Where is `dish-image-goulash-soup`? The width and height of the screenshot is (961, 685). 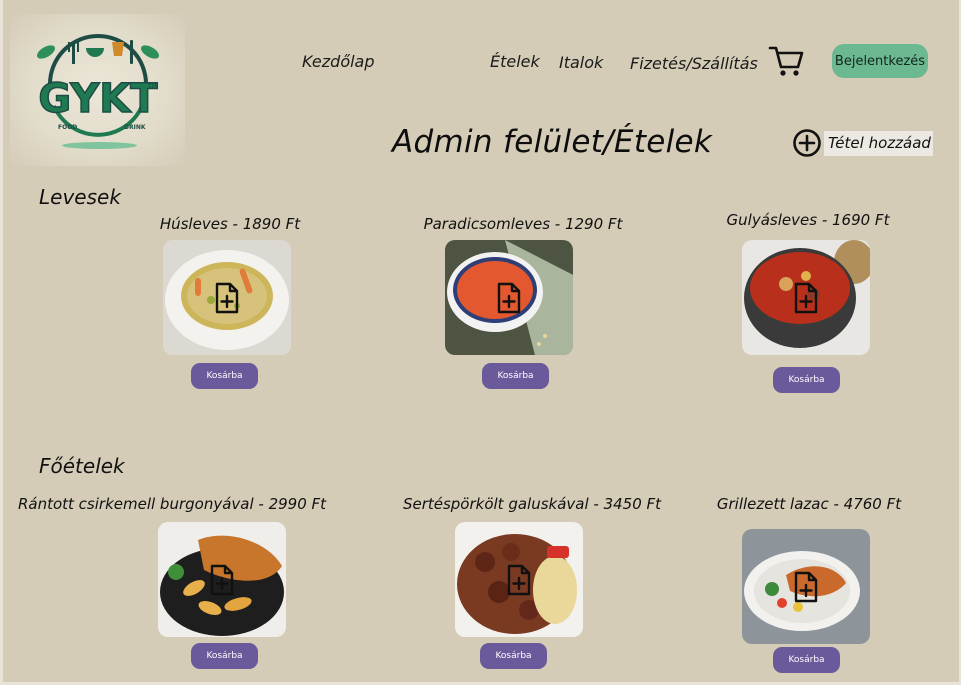 dish-image-goulash-soup is located at coordinates (806, 297).